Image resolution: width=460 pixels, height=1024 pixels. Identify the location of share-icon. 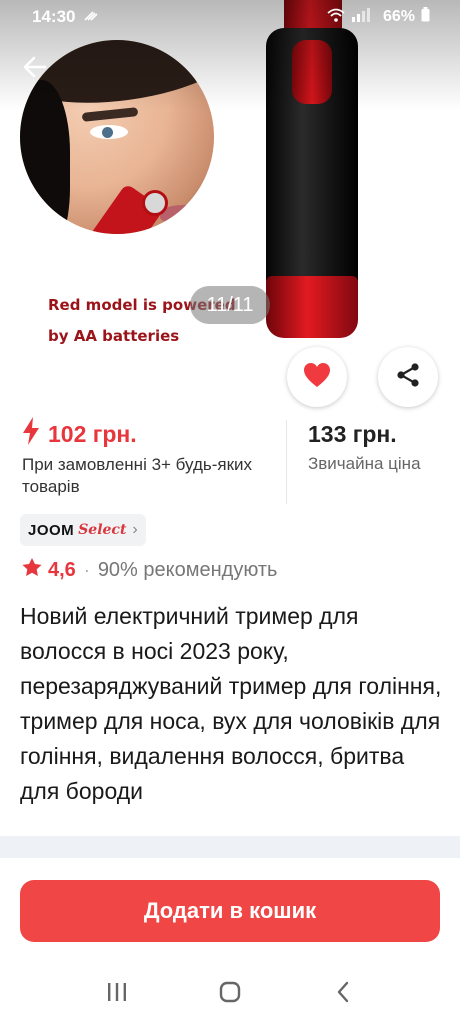
(408, 377).